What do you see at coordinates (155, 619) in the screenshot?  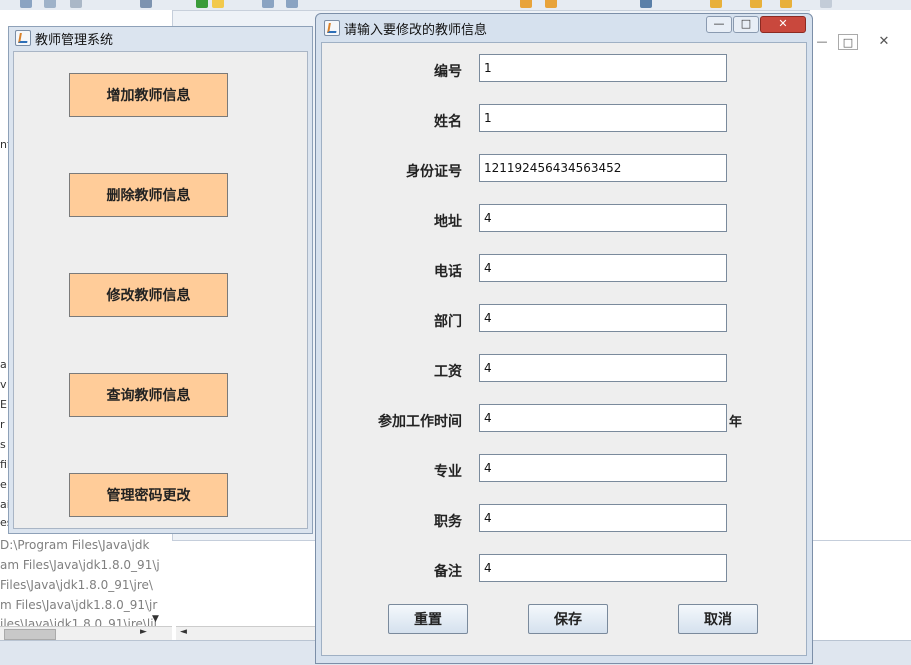 I see `scroll-down-icon: ▼` at bounding box center [155, 619].